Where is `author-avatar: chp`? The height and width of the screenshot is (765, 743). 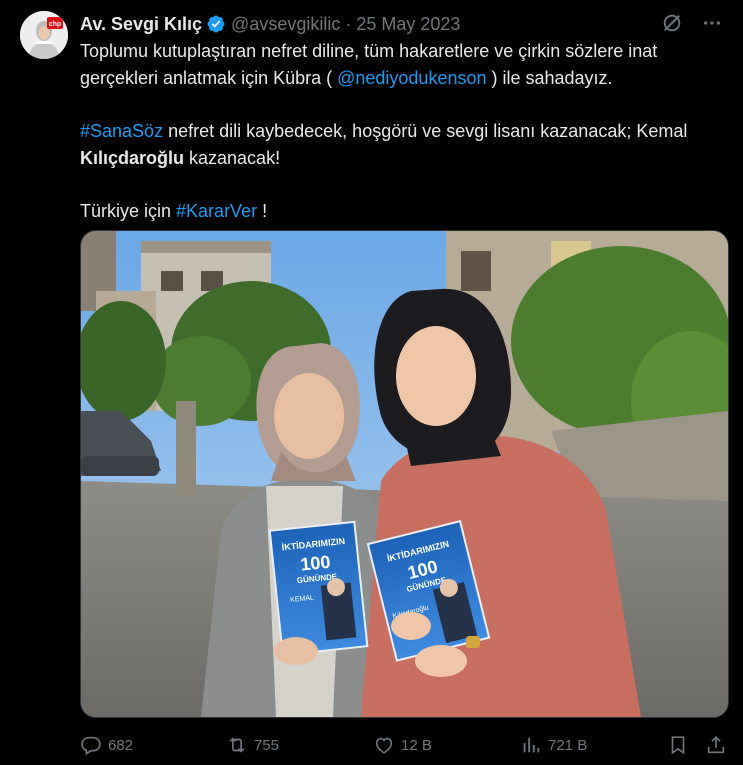 author-avatar: chp is located at coordinates (44, 35).